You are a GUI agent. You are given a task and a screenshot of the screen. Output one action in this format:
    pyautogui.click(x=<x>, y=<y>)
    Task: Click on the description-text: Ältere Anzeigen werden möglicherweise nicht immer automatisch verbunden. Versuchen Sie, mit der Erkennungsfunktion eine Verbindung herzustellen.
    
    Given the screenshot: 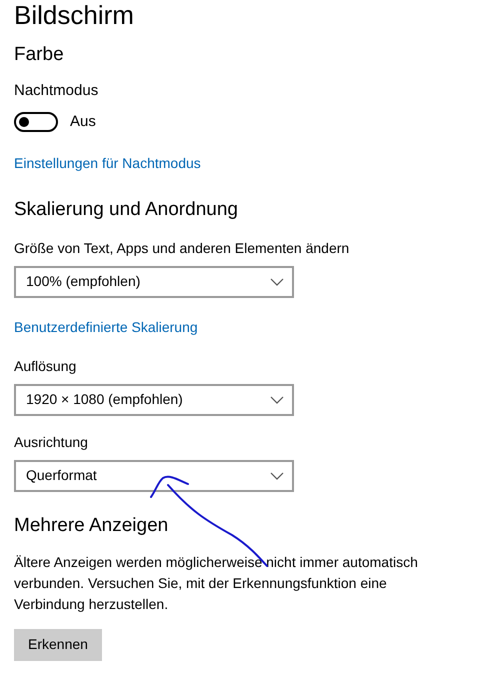 What is the action you would take?
    pyautogui.click(x=216, y=583)
    